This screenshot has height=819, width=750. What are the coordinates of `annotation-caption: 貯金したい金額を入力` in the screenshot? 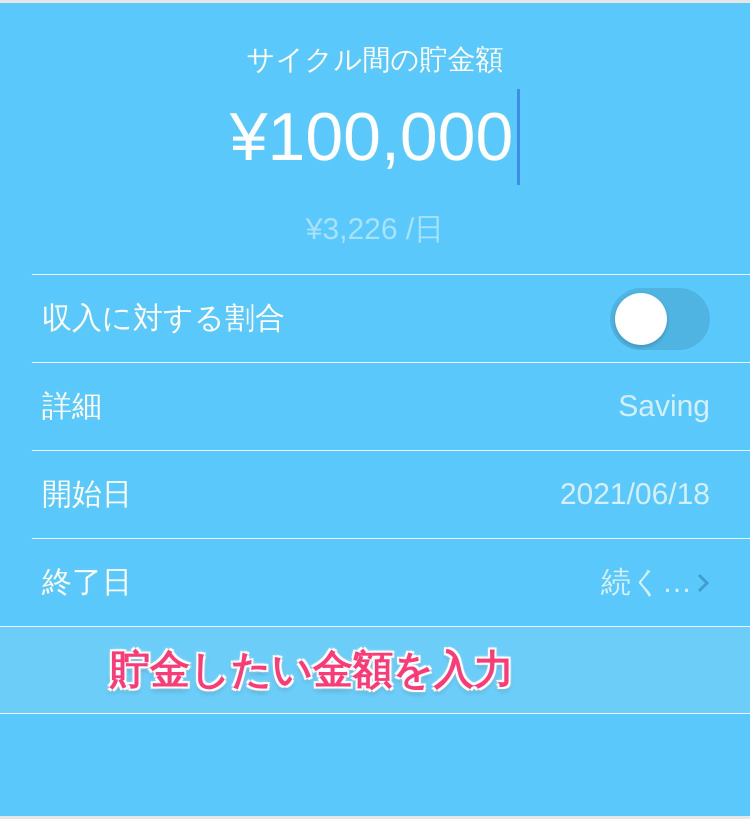 It's located at (312, 670).